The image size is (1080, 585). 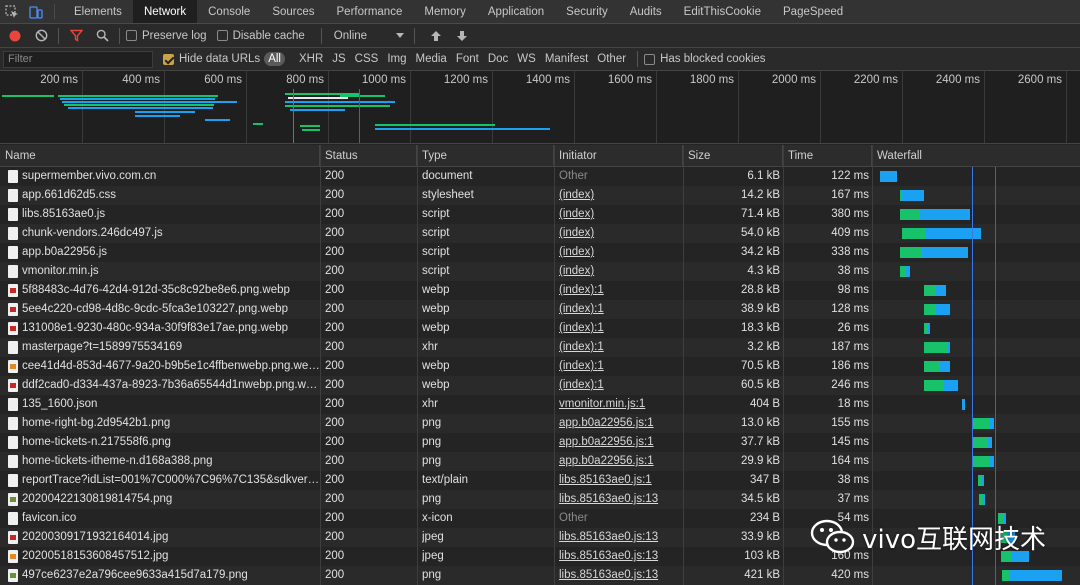 I want to click on search-icon, so click(x=102, y=36).